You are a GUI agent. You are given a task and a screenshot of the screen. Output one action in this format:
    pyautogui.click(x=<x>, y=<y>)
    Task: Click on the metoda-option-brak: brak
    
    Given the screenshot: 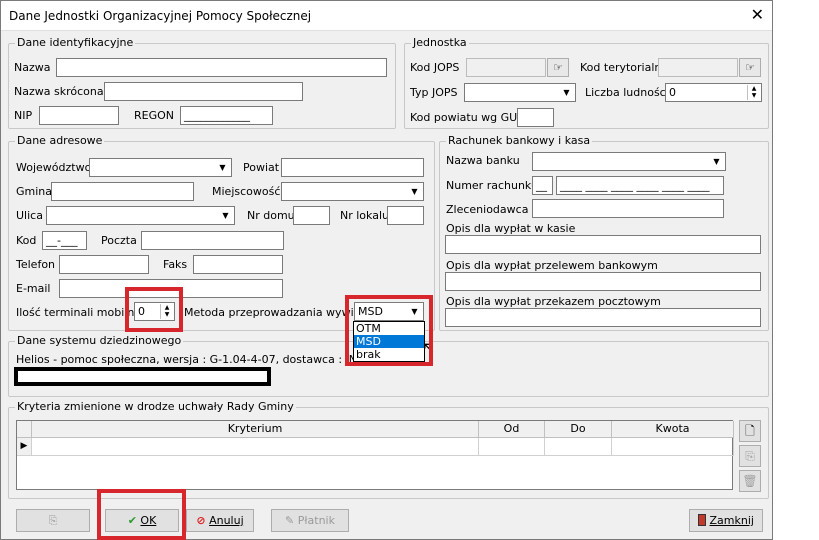 What is the action you would take?
    pyautogui.click(x=389, y=354)
    